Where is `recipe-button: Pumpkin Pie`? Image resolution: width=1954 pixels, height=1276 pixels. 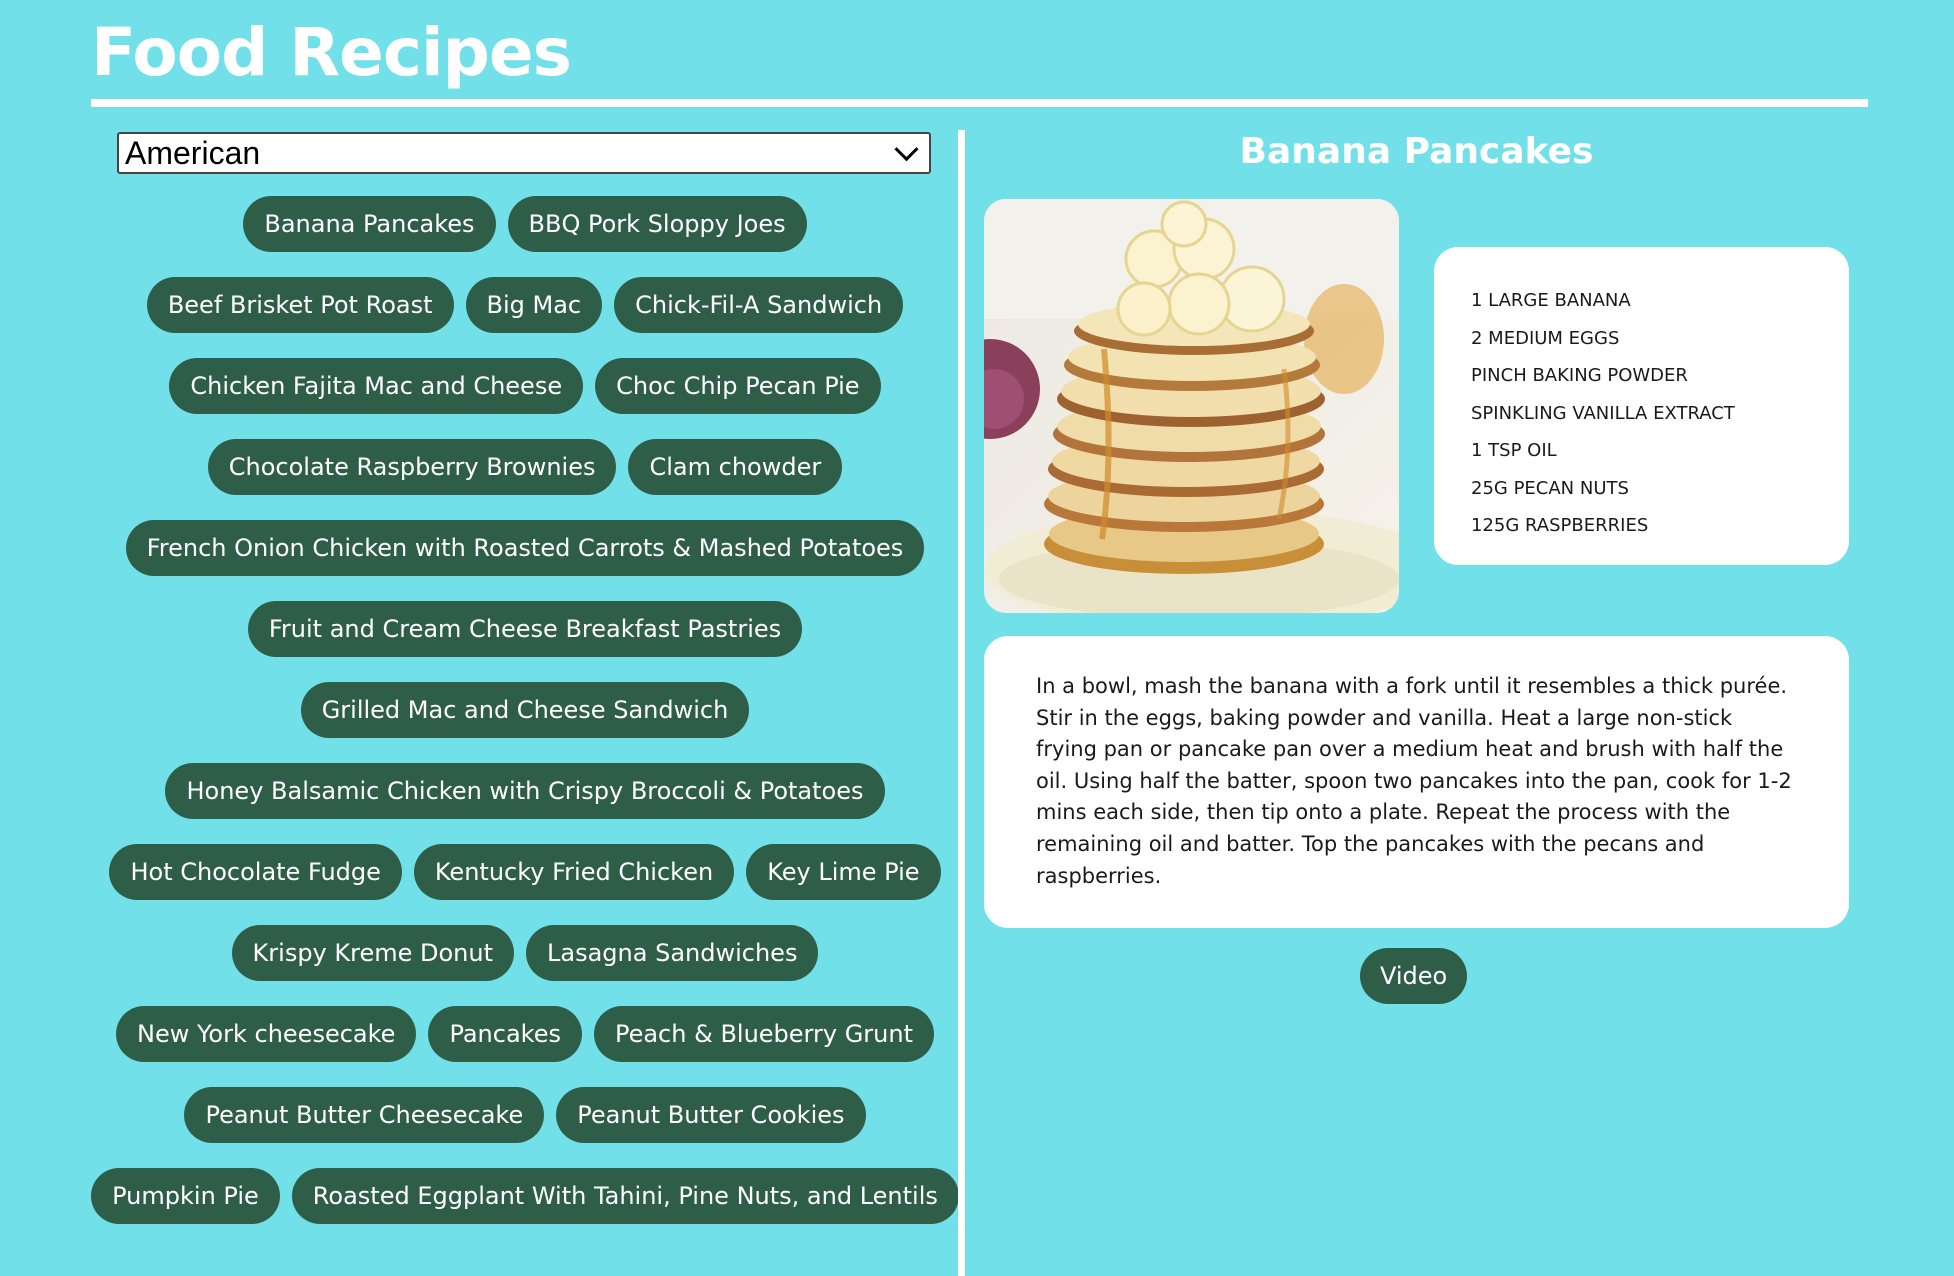
recipe-button: Pumpkin Pie is located at coordinates (185, 1196).